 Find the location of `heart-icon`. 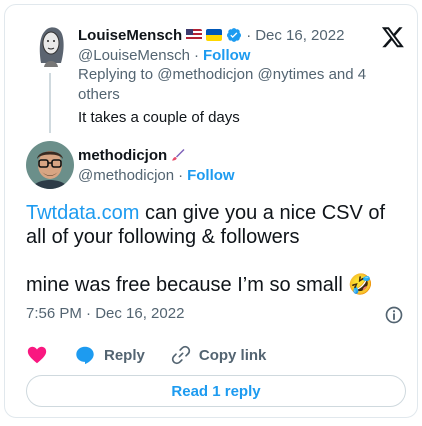

heart-icon is located at coordinates (37, 355).